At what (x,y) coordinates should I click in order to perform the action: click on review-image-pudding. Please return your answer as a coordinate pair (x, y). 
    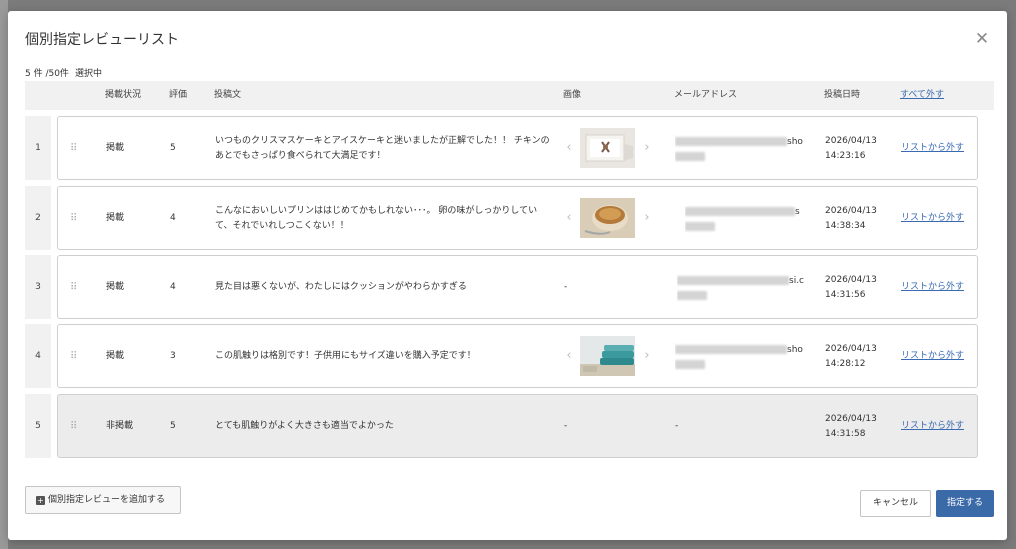
    Looking at the image, I should click on (607, 218).